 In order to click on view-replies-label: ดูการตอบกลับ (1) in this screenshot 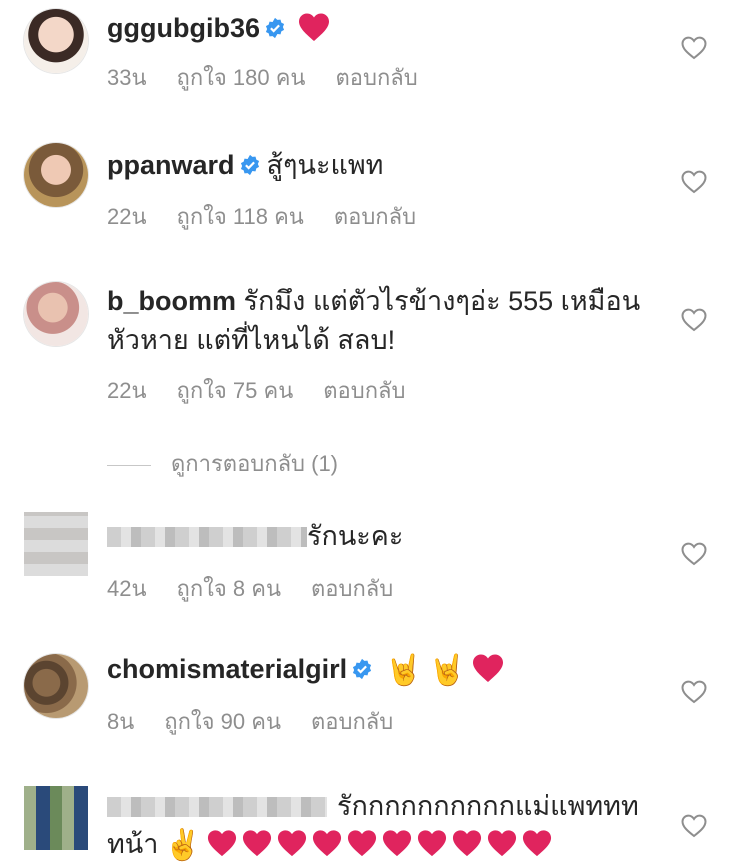, I will do `click(255, 463)`.